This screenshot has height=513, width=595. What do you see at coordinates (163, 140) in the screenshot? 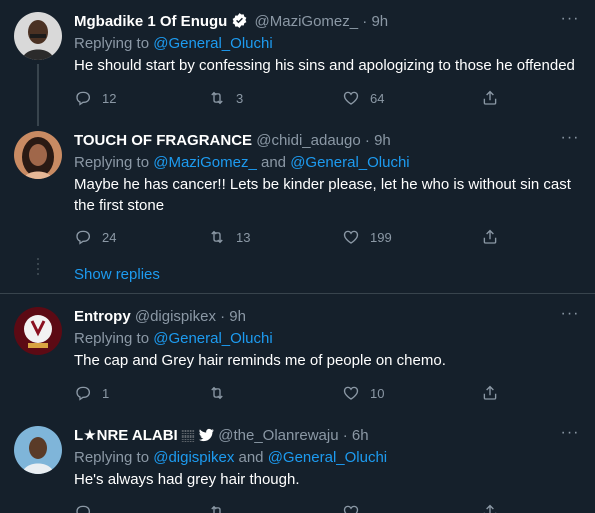
I see `display-name: TOUCH OF FRAGRANCE` at bounding box center [163, 140].